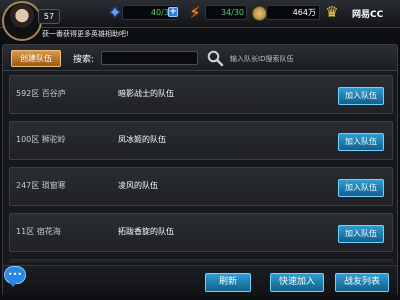  I want to click on team-name: 拓跋香旋的队伍, so click(146, 231).